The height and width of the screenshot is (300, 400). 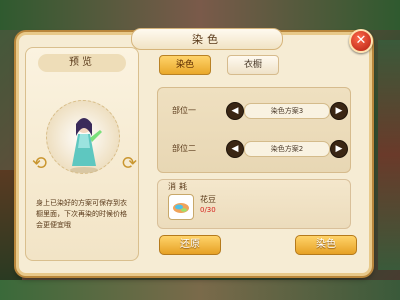 What do you see at coordinates (129, 164) in the screenshot?
I see `rotate-right-icon: ⟳` at bounding box center [129, 164].